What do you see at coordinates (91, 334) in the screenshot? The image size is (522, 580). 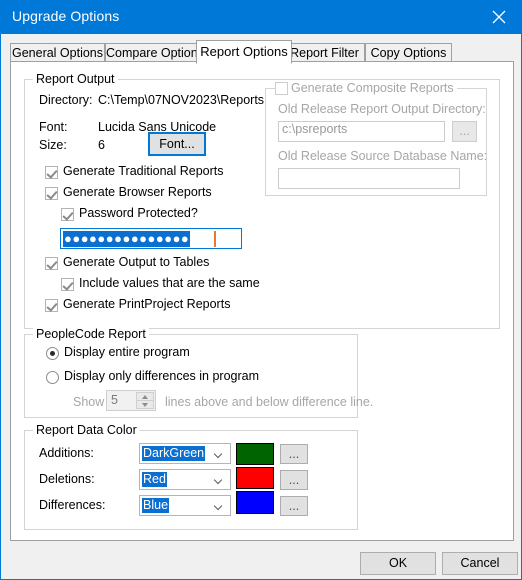 I see `peoplecode-report-legend: PeopleCode Report` at bounding box center [91, 334].